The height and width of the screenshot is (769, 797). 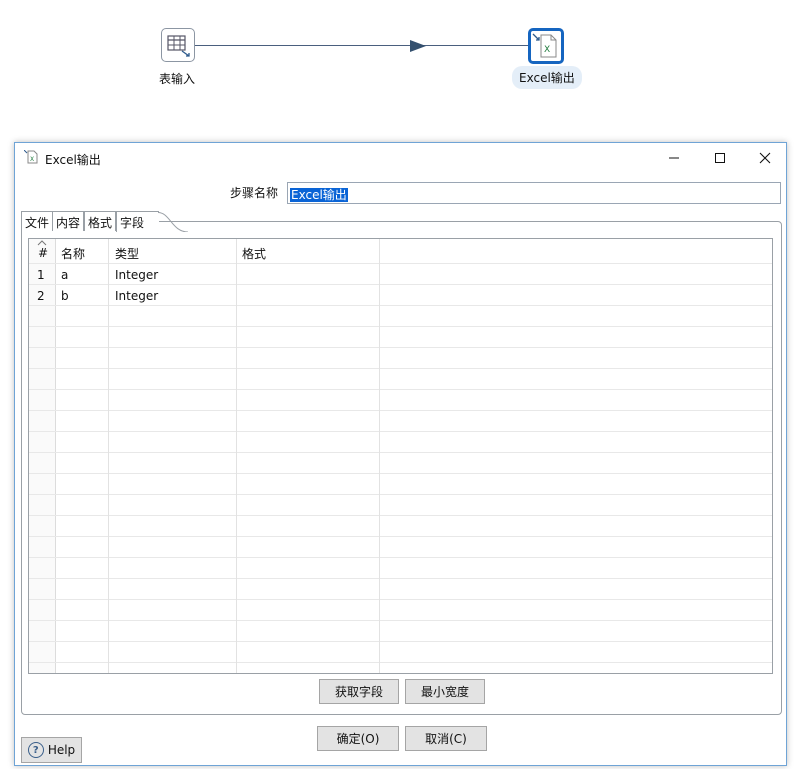 I want to click on column-header-number: #, so click(x=43, y=253).